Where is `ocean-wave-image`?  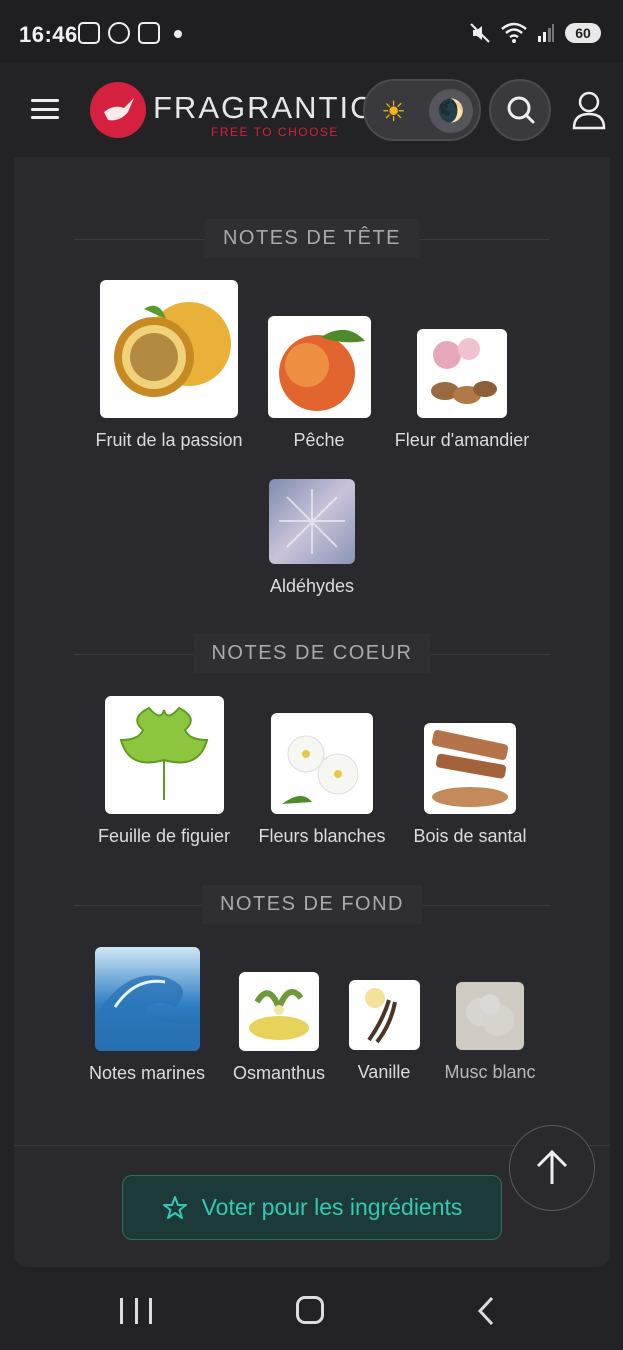
ocean-wave-image is located at coordinates (147, 999).